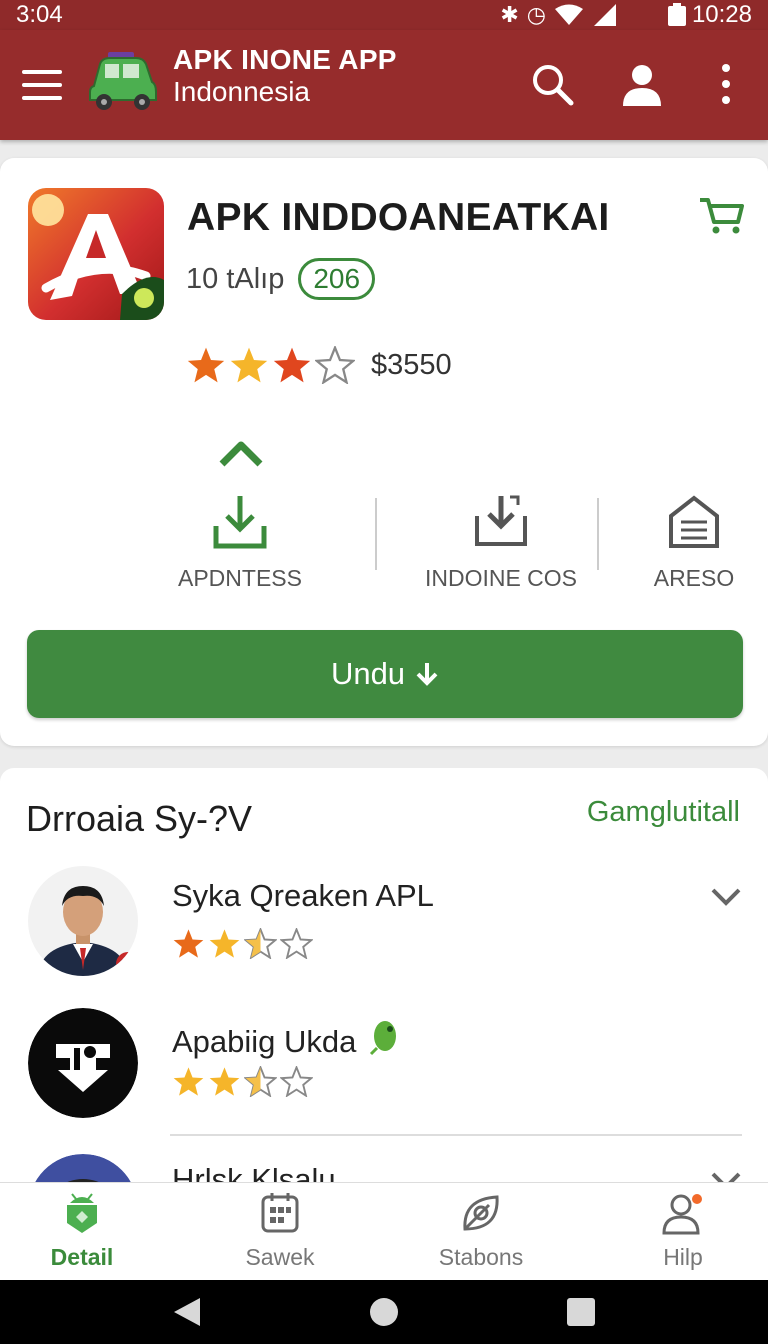 This screenshot has width=768, height=1344. What do you see at coordinates (242, 91) in the screenshot?
I see `app-bar-subtitle: Indonnesia` at bounding box center [242, 91].